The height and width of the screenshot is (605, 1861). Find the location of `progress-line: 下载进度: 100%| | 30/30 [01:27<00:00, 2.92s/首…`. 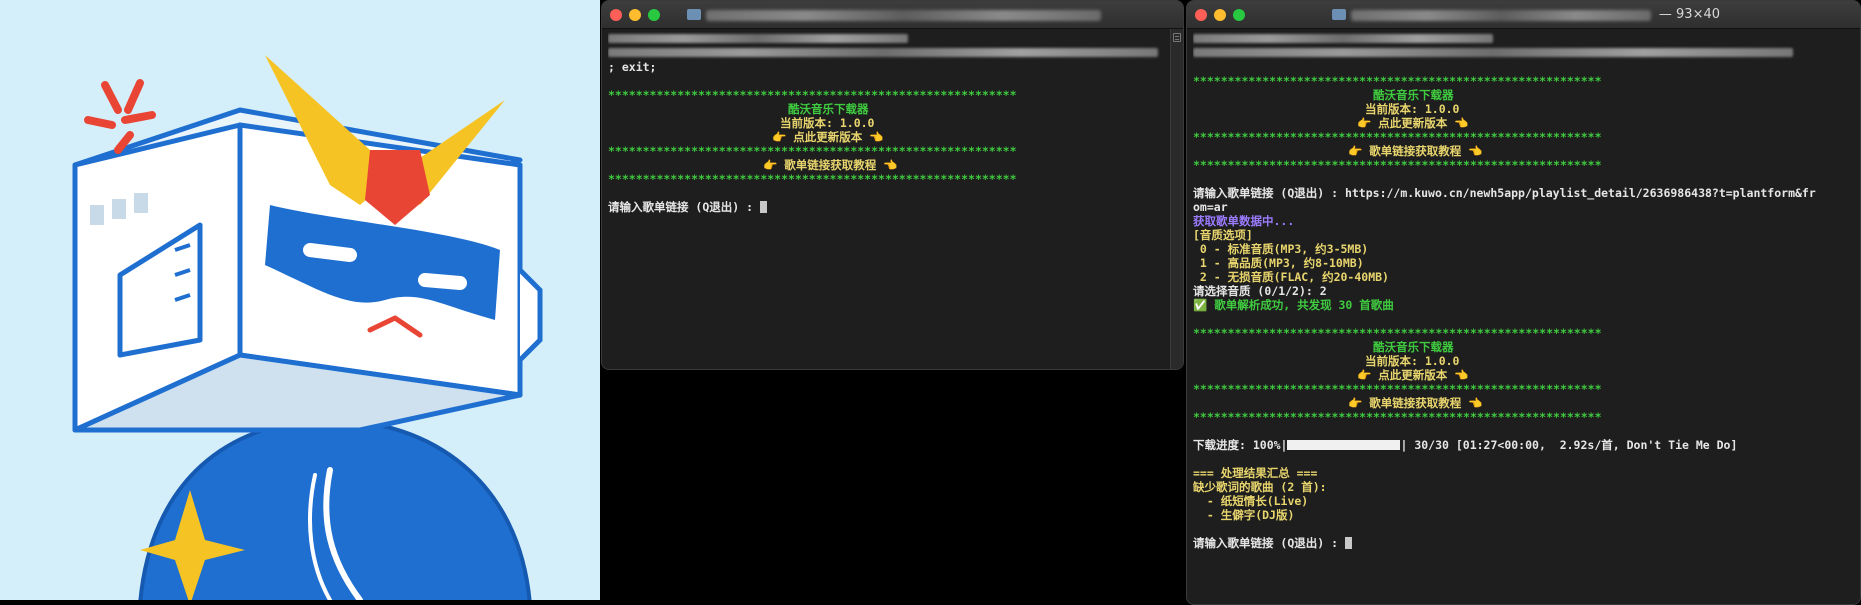

progress-line: 下载进度: 100%| | 30/30 [01:27<00:00, 2.92s/首… is located at coordinates (1526, 445).